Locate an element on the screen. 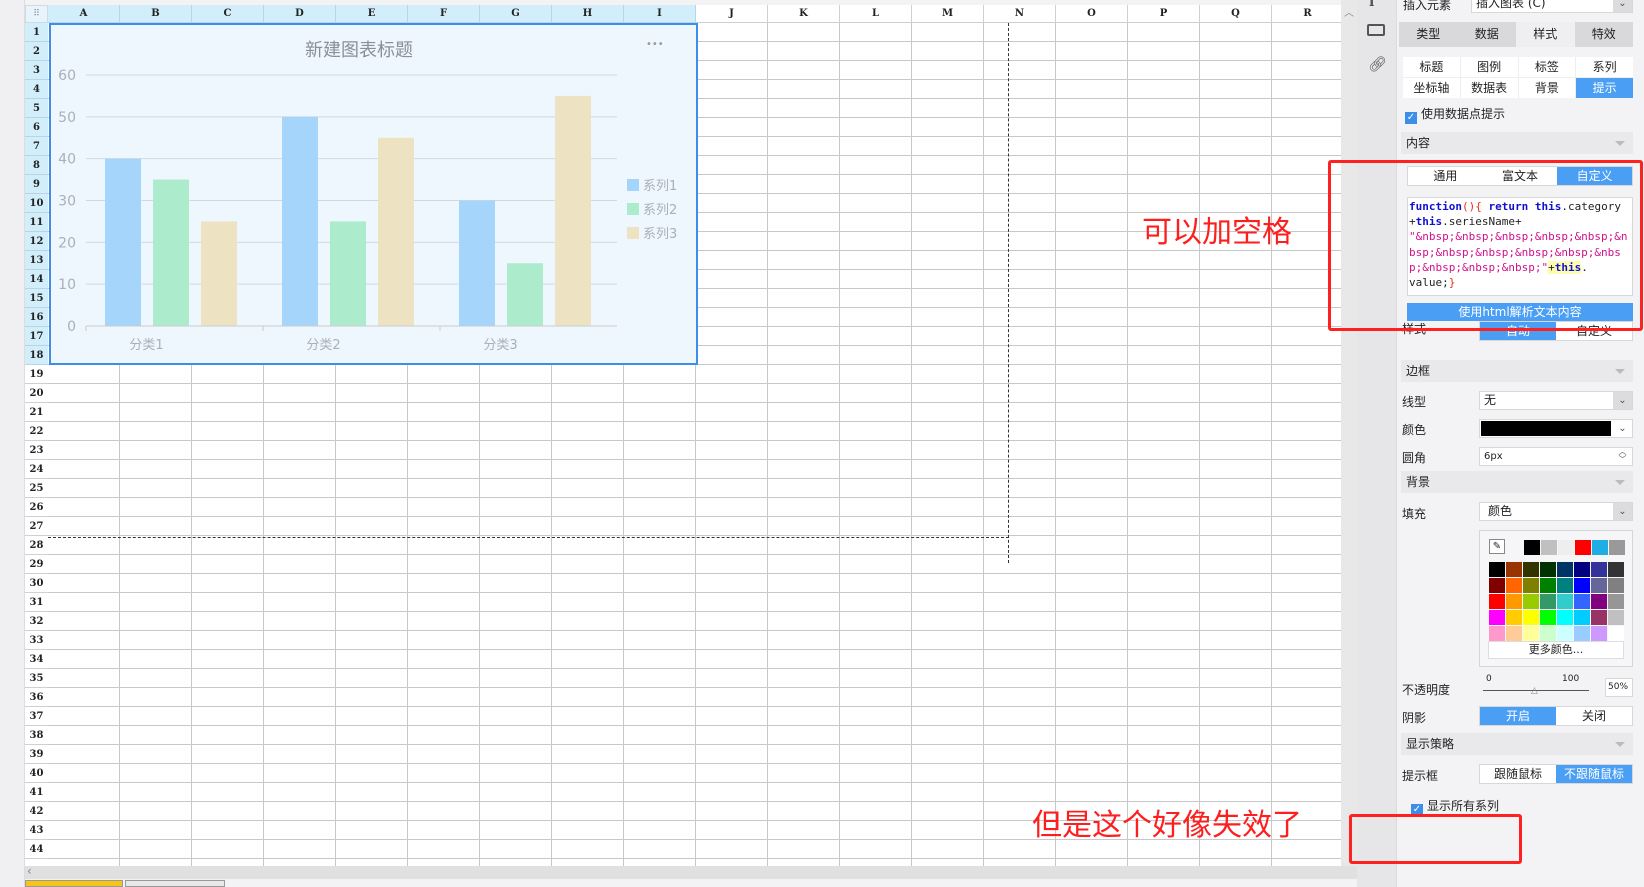 Image resolution: width=1644 pixels, height=887 pixels. subtab-legend: 图例 is located at coordinates (1489, 67).